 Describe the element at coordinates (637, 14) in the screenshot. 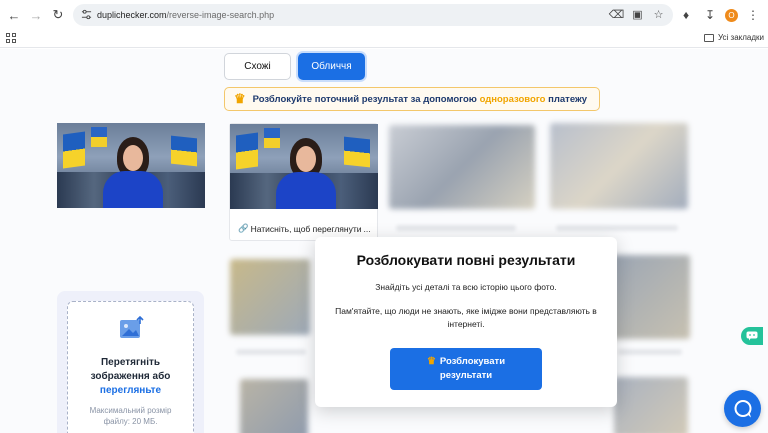

I see `cast-icon: ▣` at that location.